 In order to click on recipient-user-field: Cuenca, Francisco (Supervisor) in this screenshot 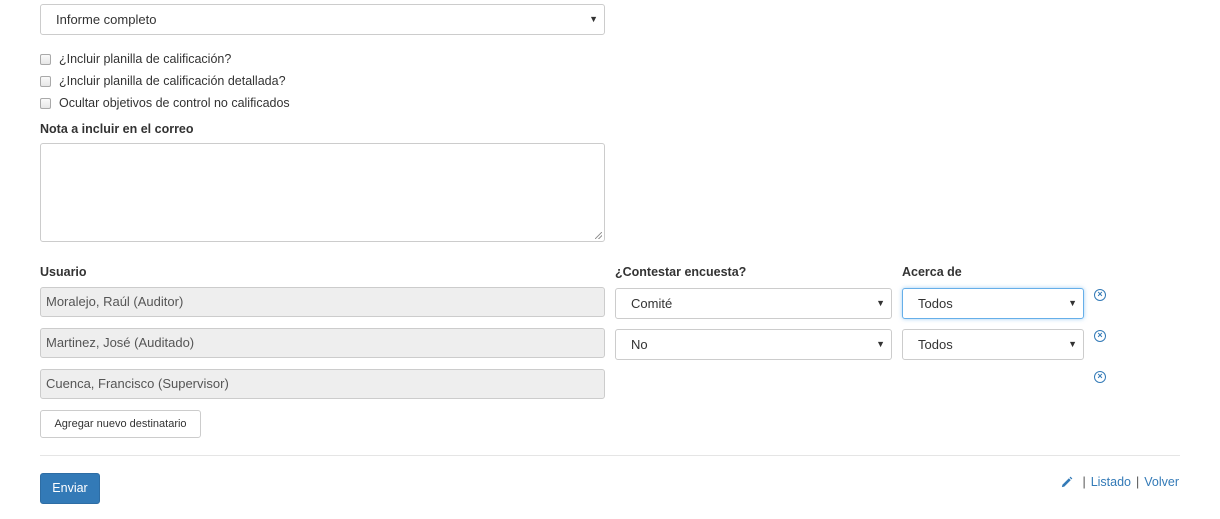, I will do `click(322, 384)`.